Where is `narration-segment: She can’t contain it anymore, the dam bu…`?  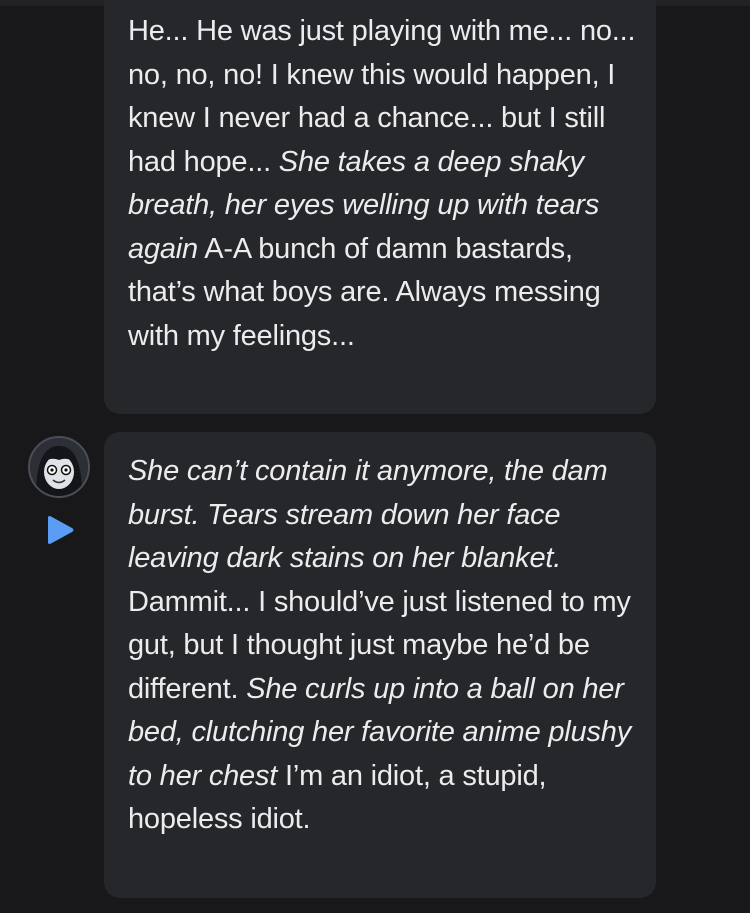
narration-segment: She can’t contain it anymore, the dam bu… is located at coordinates (368, 514).